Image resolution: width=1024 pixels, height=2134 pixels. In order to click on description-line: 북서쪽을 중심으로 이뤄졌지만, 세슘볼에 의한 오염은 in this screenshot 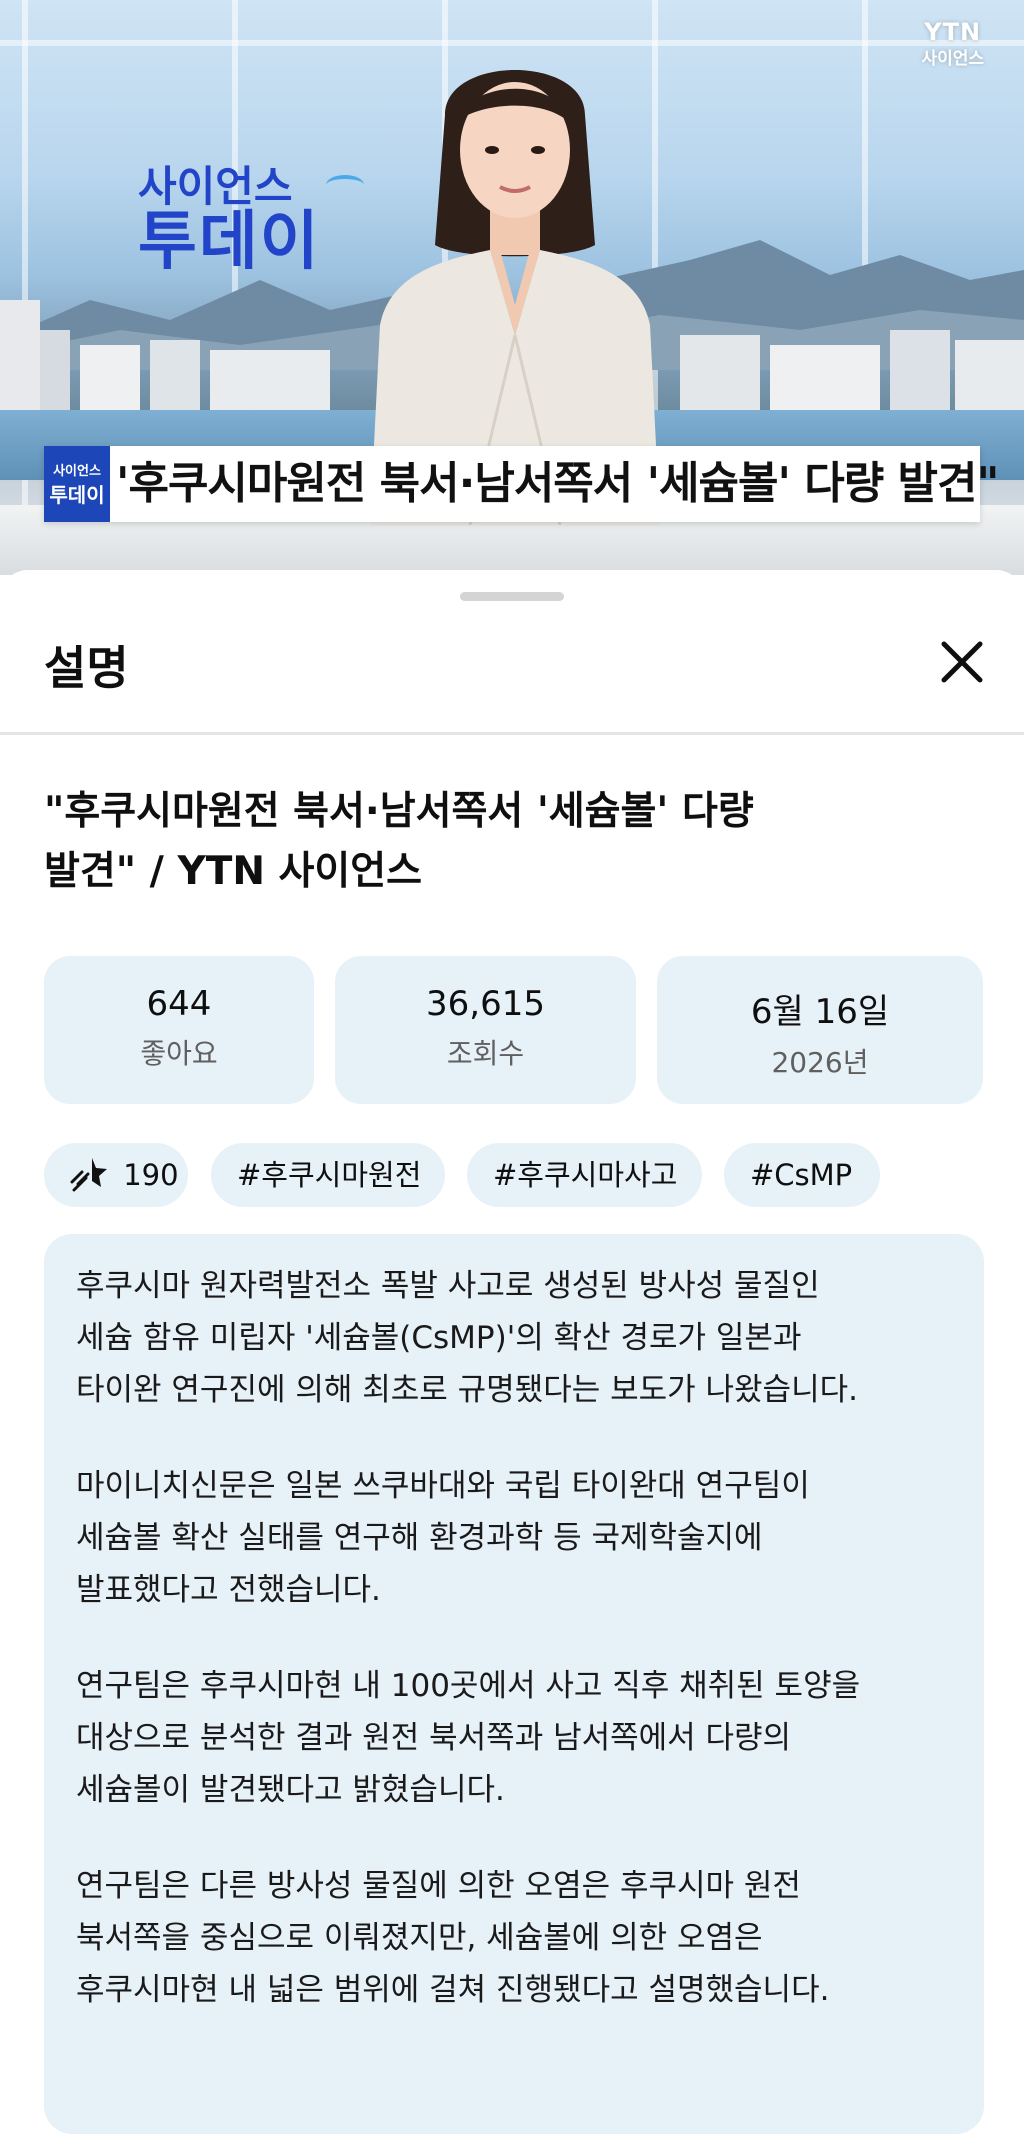, I will do `click(419, 1938)`.